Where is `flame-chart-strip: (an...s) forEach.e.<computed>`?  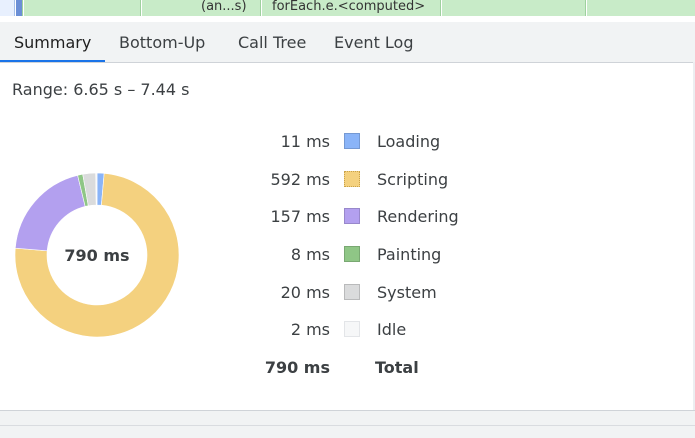
flame-chart-strip: (an...s) forEach.e.<computed> is located at coordinates (347, 11).